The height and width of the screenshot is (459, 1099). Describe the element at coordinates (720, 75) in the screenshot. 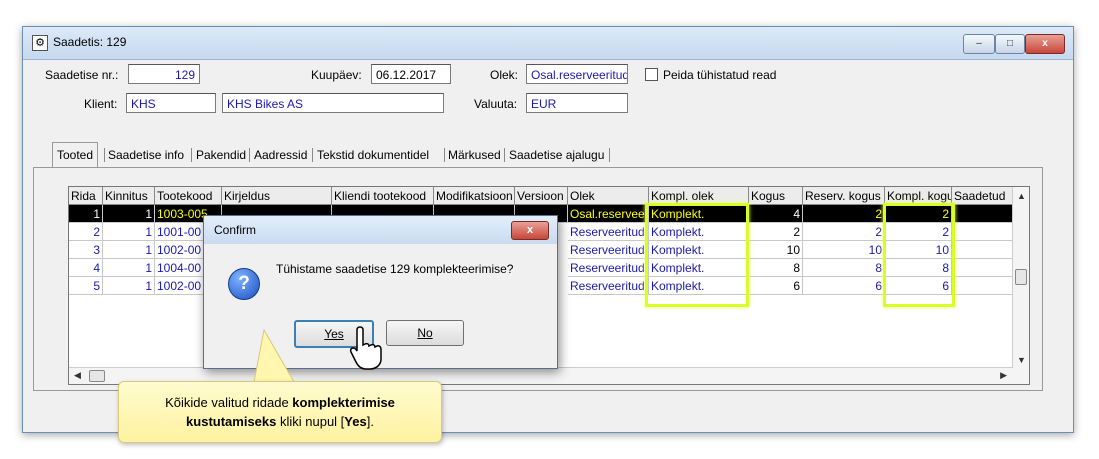

I see `peida-label: Peida tühistatud read` at that location.